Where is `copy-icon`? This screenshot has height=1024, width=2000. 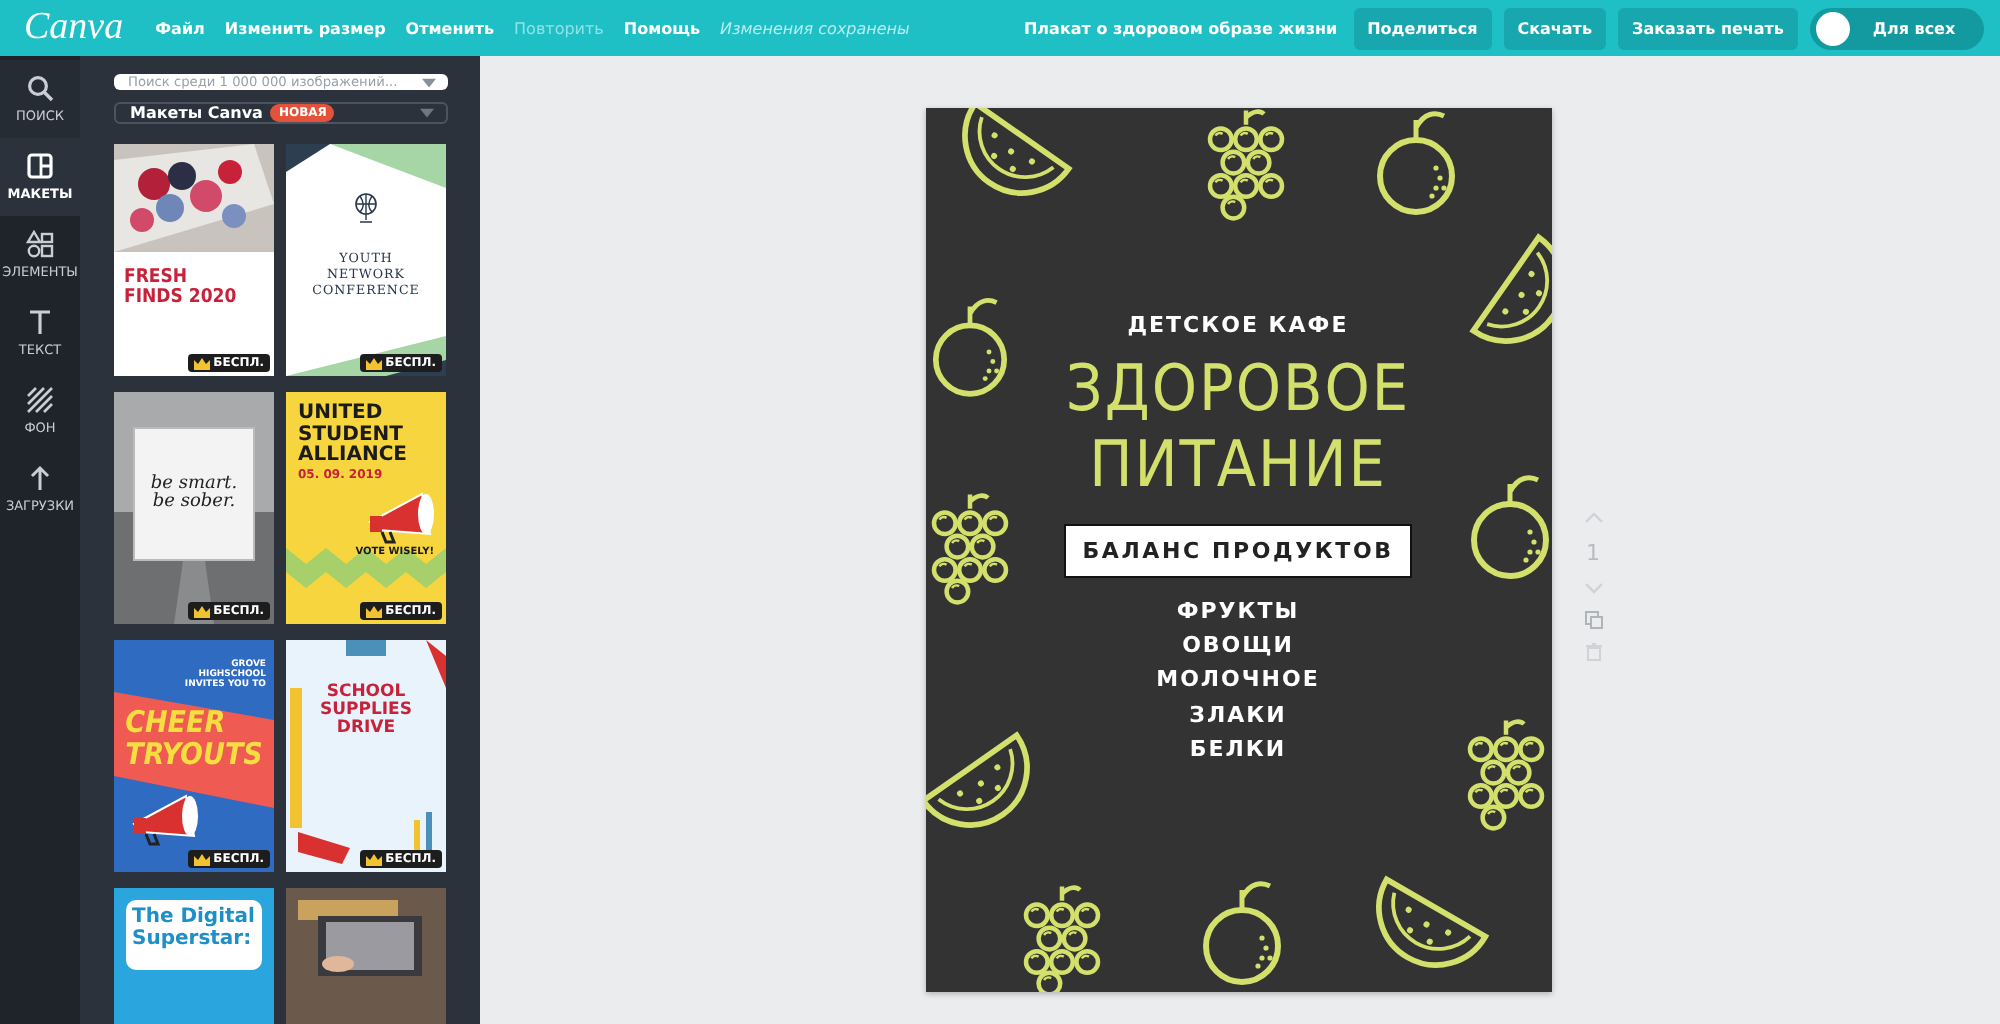 copy-icon is located at coordinates (1593, 620).